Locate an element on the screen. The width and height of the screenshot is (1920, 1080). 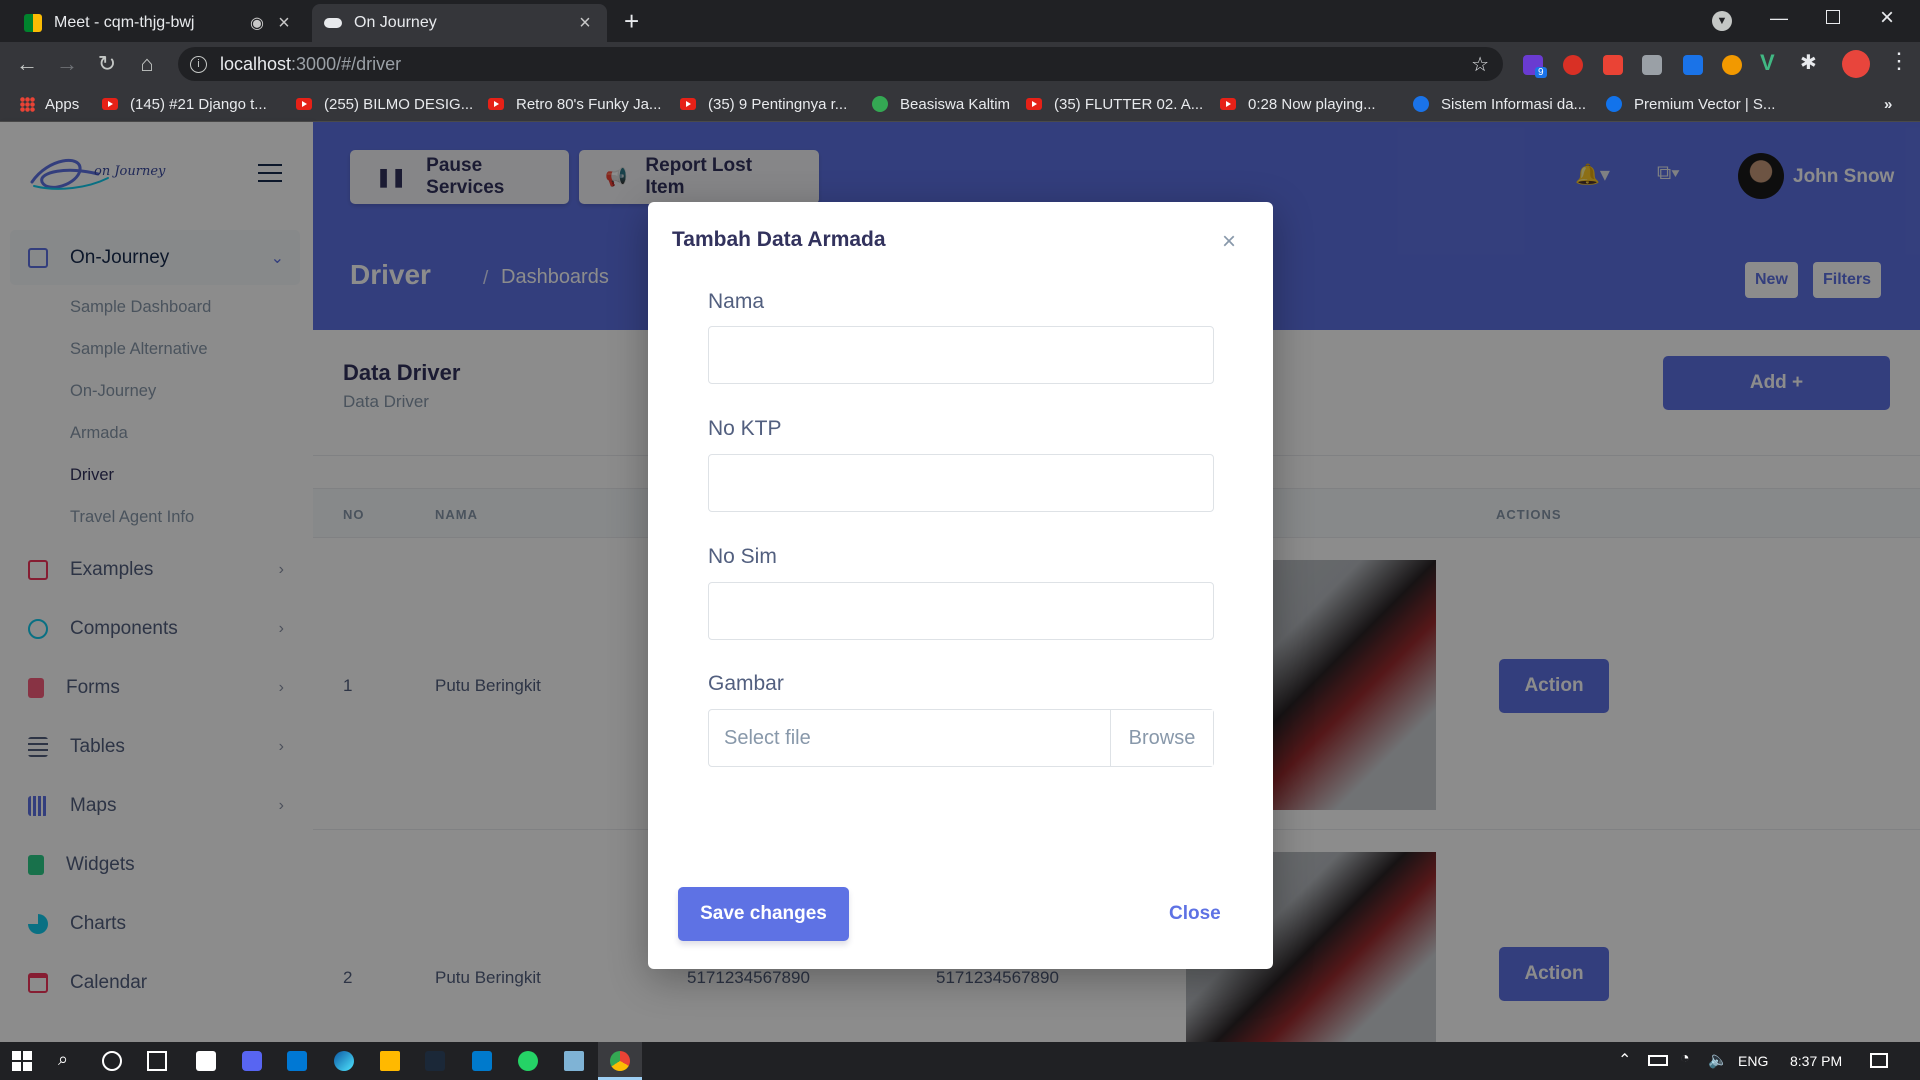
freepik-icon is located at coordinates (1614, 104).